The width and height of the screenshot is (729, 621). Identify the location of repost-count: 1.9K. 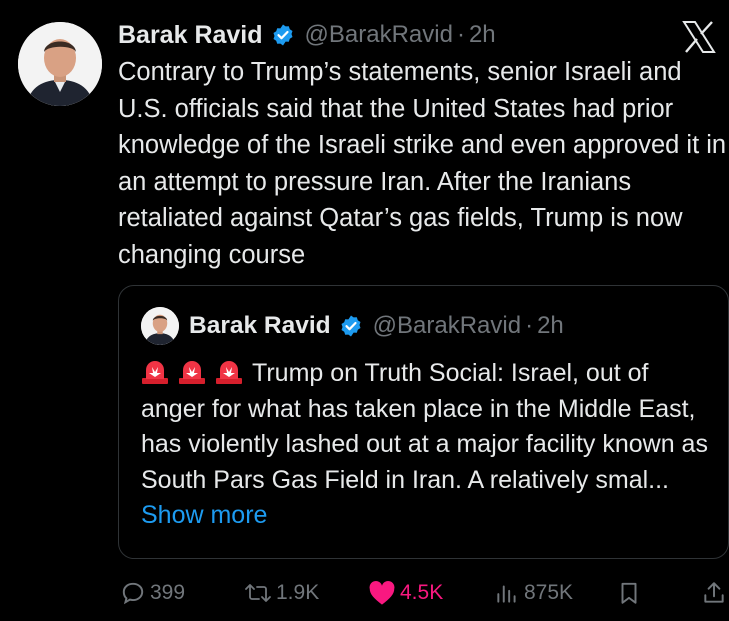
(298, 592).